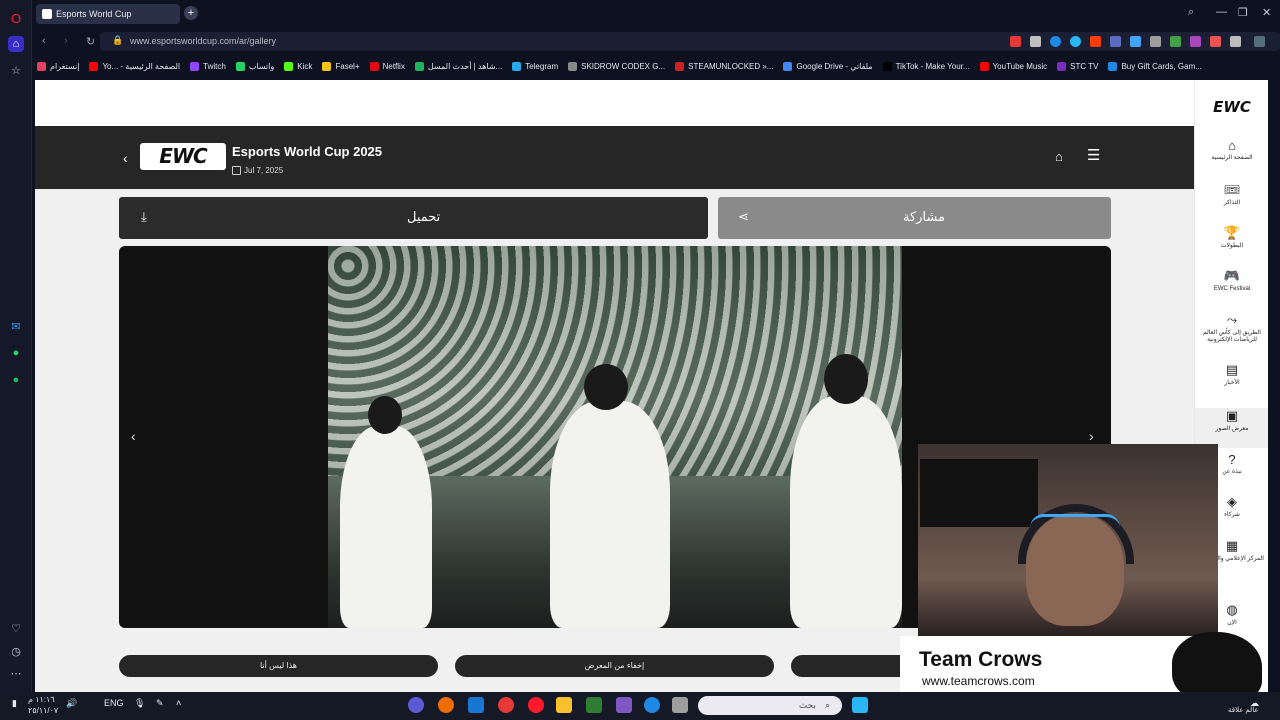 The width and height of the screenshot is (1280, 720). I want to click on search-icon: ⌕, so click(828, 705).